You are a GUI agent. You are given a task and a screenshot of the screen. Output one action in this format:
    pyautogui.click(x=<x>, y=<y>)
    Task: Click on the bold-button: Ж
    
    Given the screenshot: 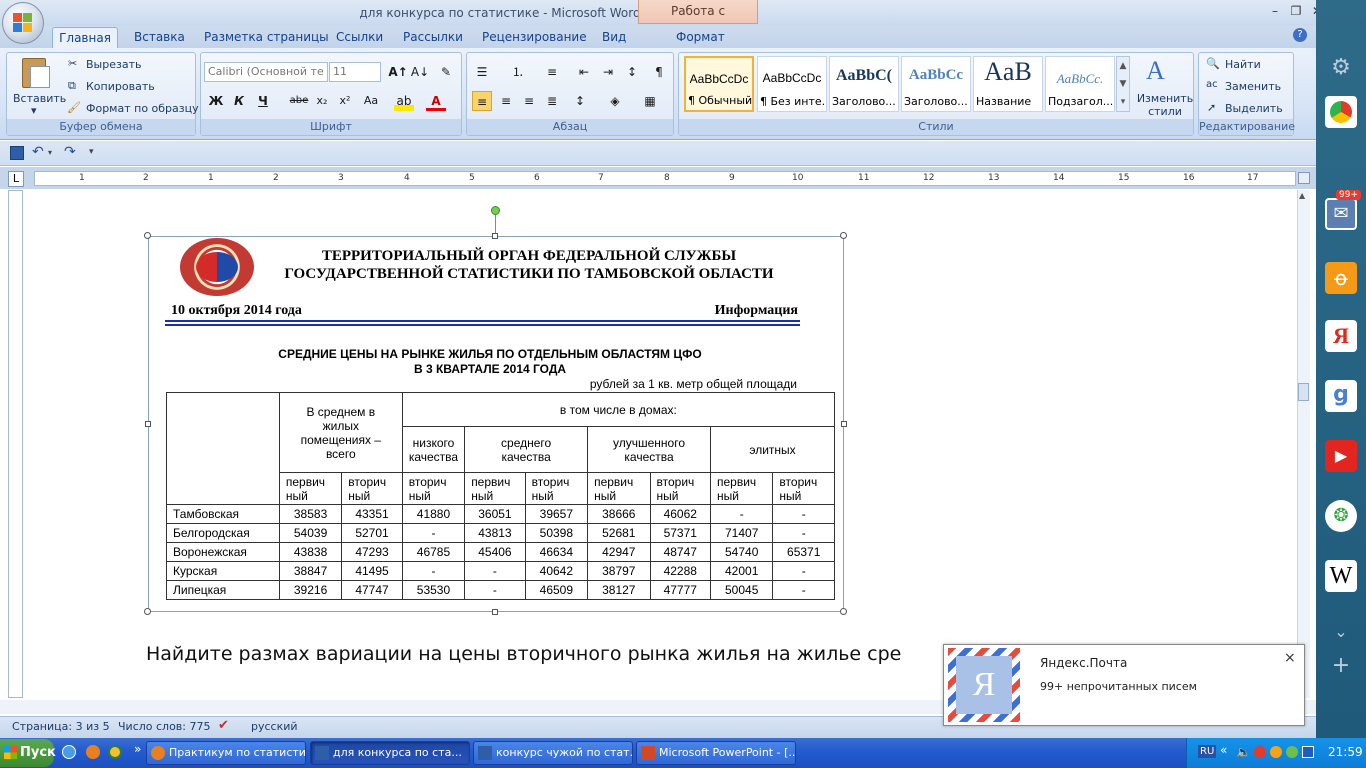 What is the action you would take?
    pyautogui.click(x=216, y=101)
    